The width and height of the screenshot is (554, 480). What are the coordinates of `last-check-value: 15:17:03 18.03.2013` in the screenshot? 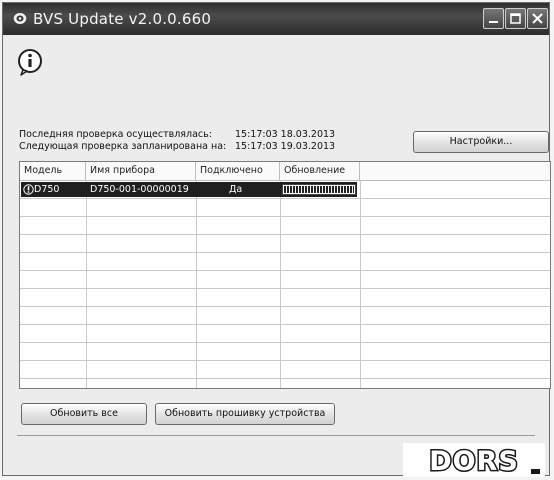 It's located at (285, 134).